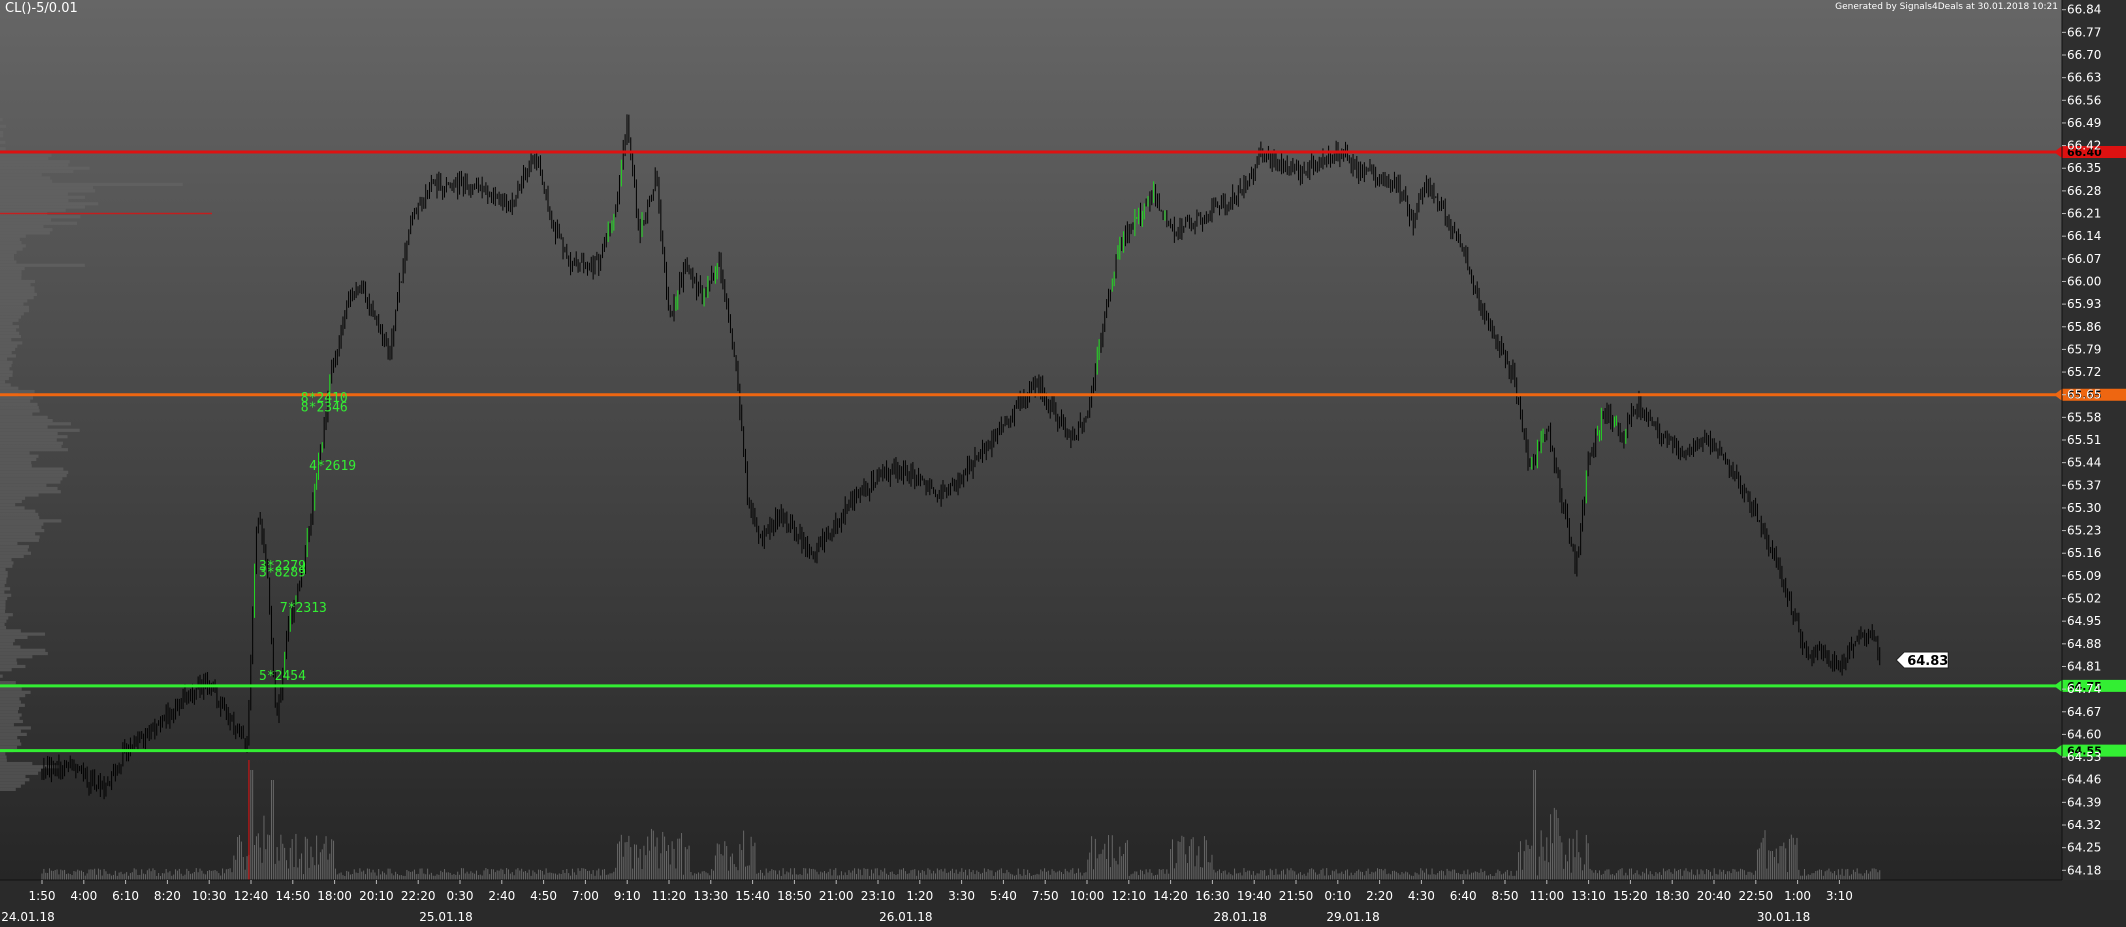  I want to click on x-tick-label: 13:10, so click(1588, 896).